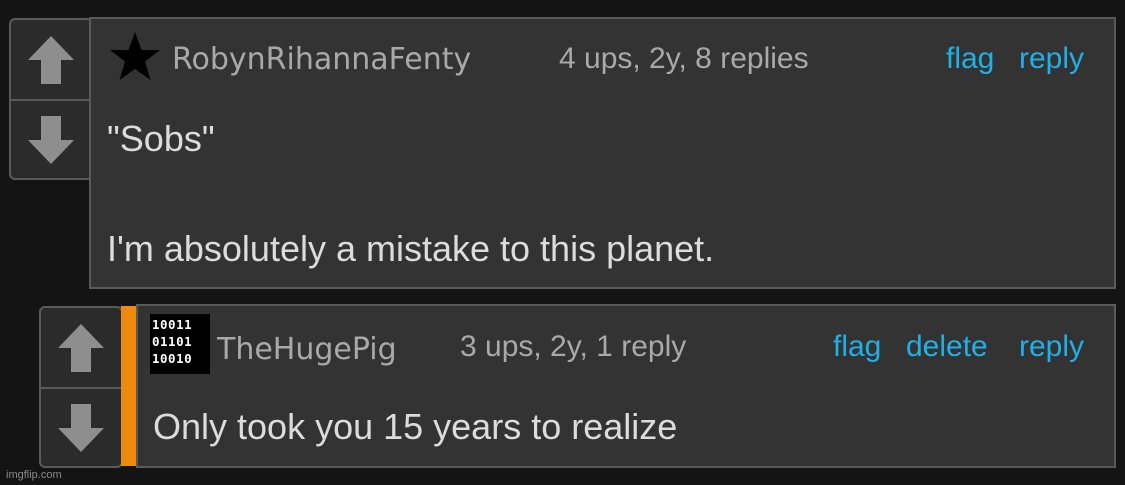 This screenshot has height=485, width=1125. What do you see at coordinates (415, 426) in the screenshot?
I see `comment-text: Only took you 15 years to realize` at bounding box center [415, 426].